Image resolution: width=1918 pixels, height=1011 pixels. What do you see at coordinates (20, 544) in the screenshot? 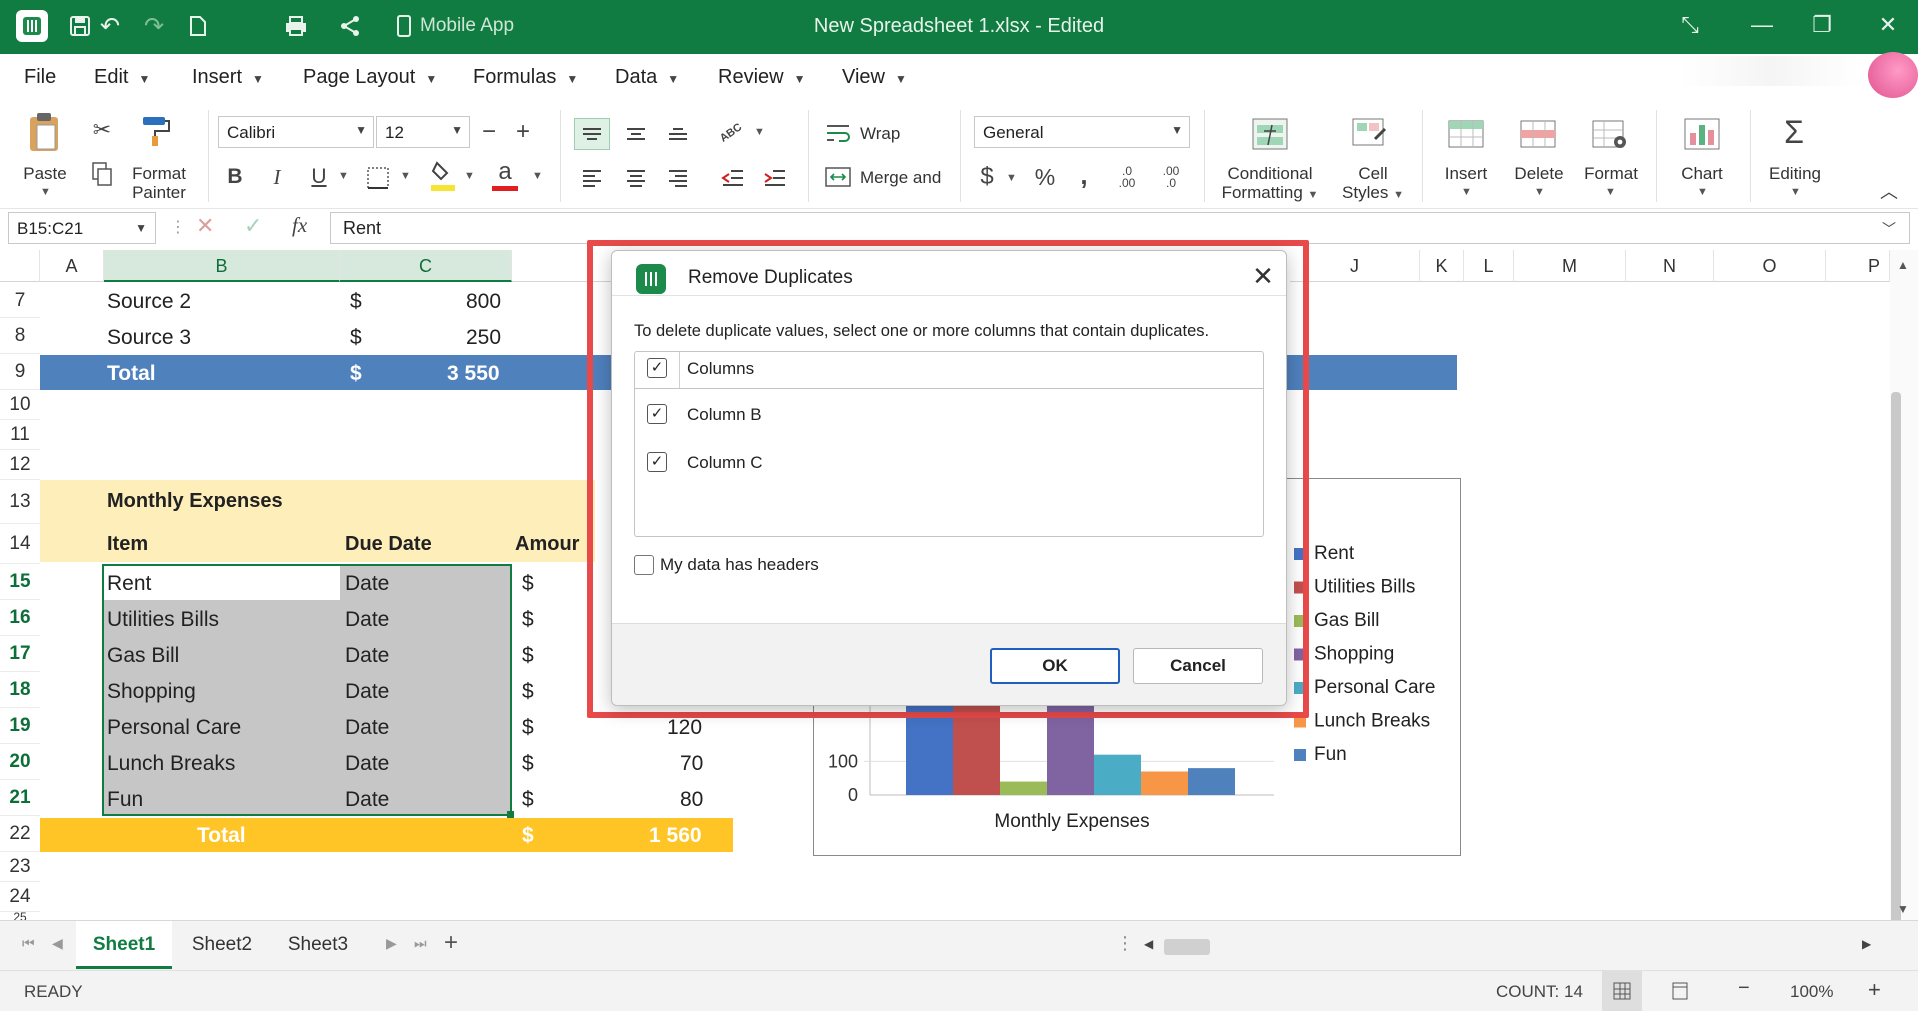
I see `row-header: 14` at bounding box center [20, 544].